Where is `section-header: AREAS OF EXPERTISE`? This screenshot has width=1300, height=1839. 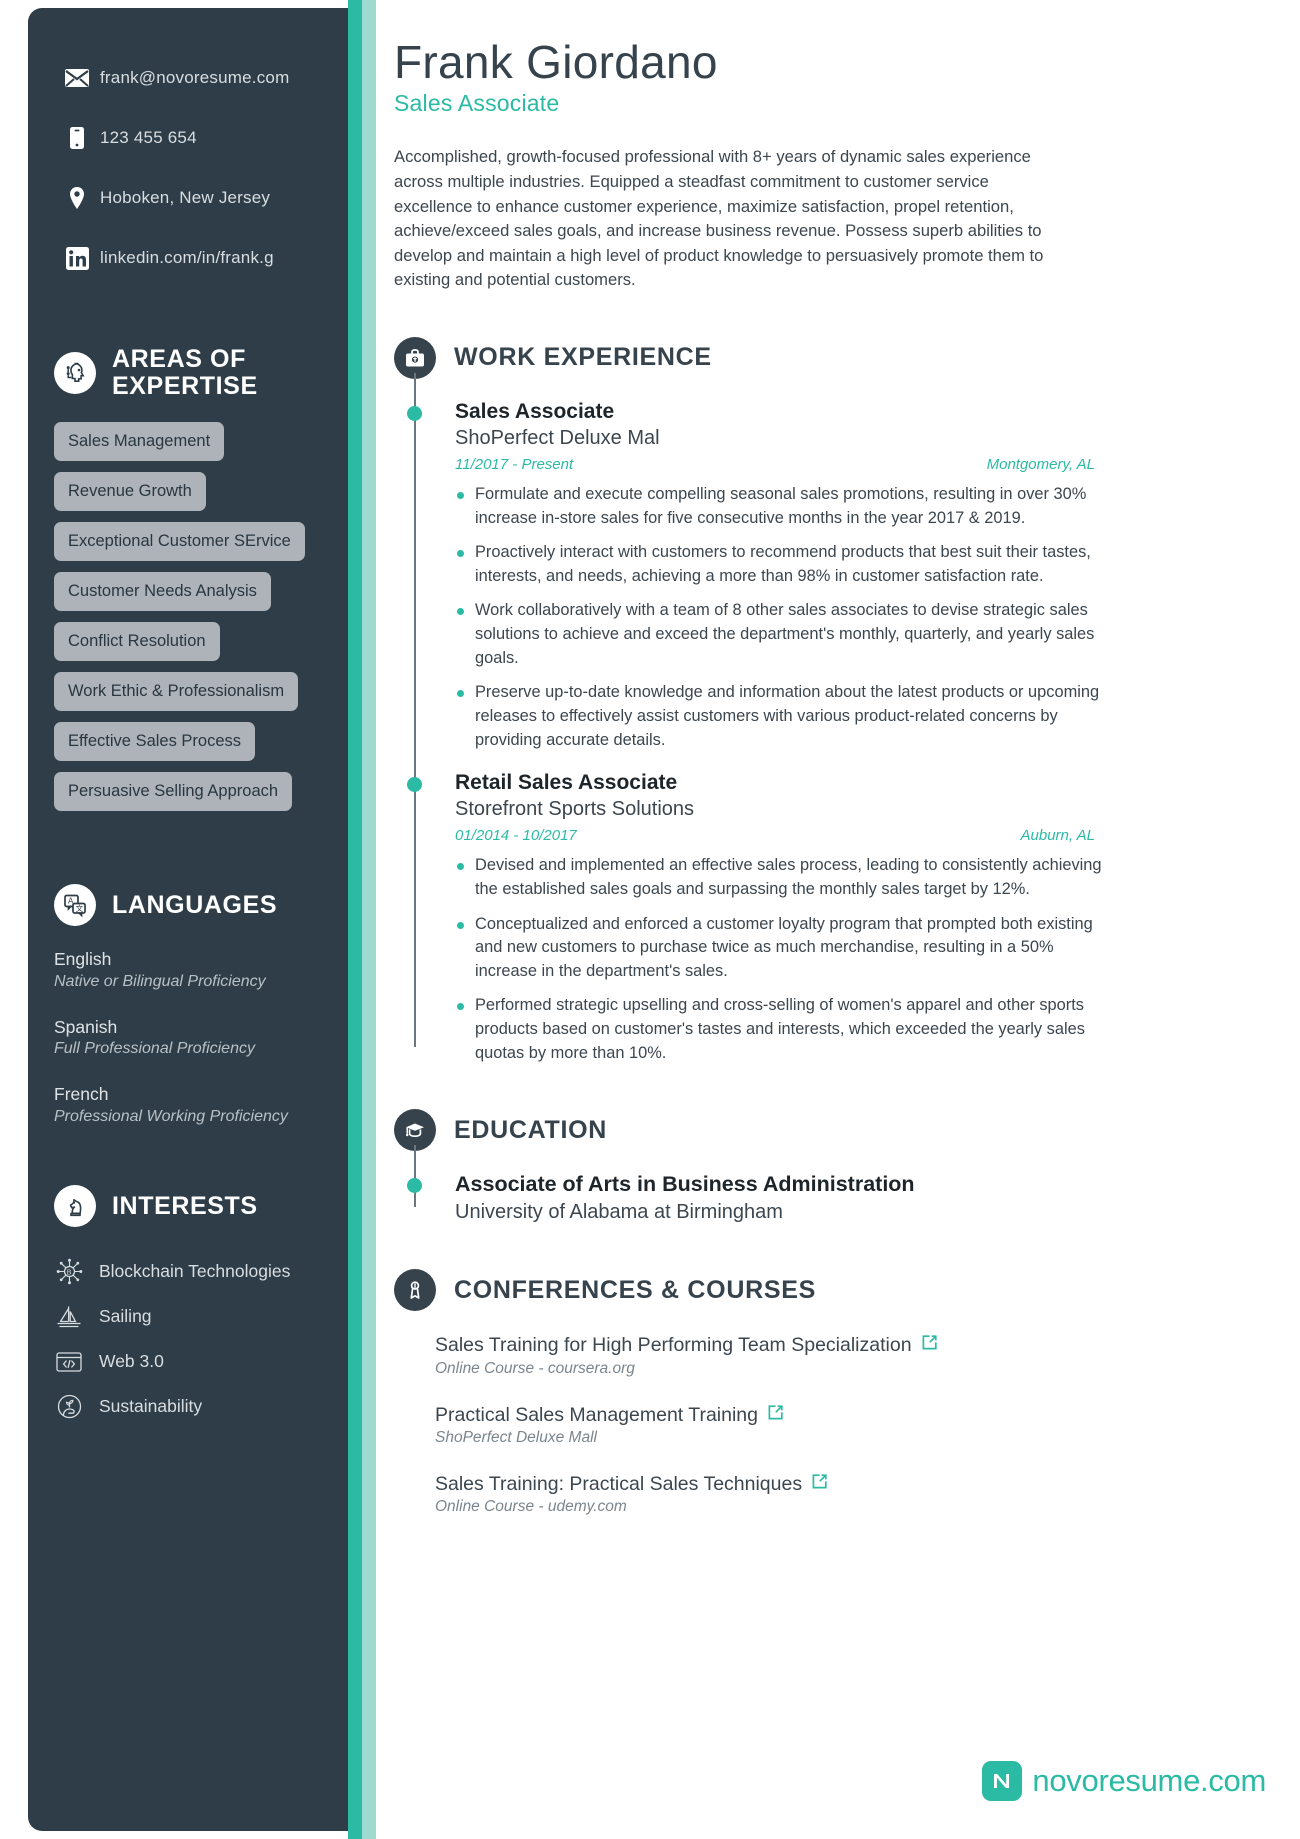 section-header: AREAS OF EXPERTISE is located at coordinates (197, 373).